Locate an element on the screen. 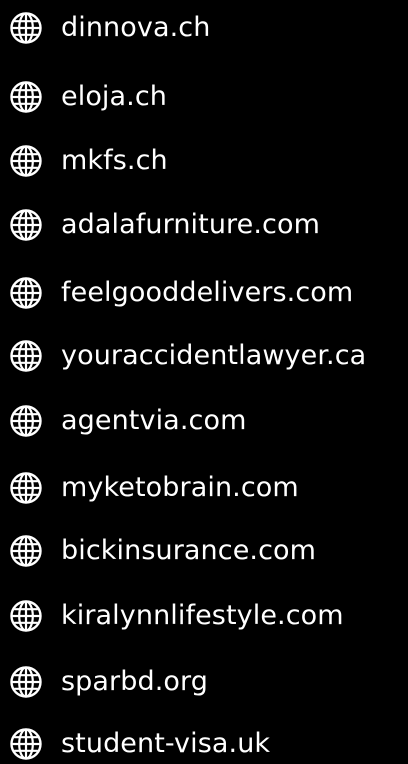 The width and height of the screenshot is (408, 764). domain-item: mkfs.ch is located at coordinates (88, 161).